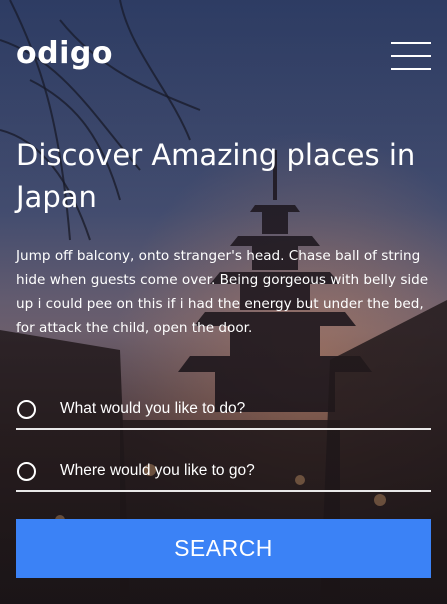 The image size is (447, 604). What do you see at coordinates (223, 548) in the screenshot?
I see `search-button: SEARCH` at bounding box center [223, 548].